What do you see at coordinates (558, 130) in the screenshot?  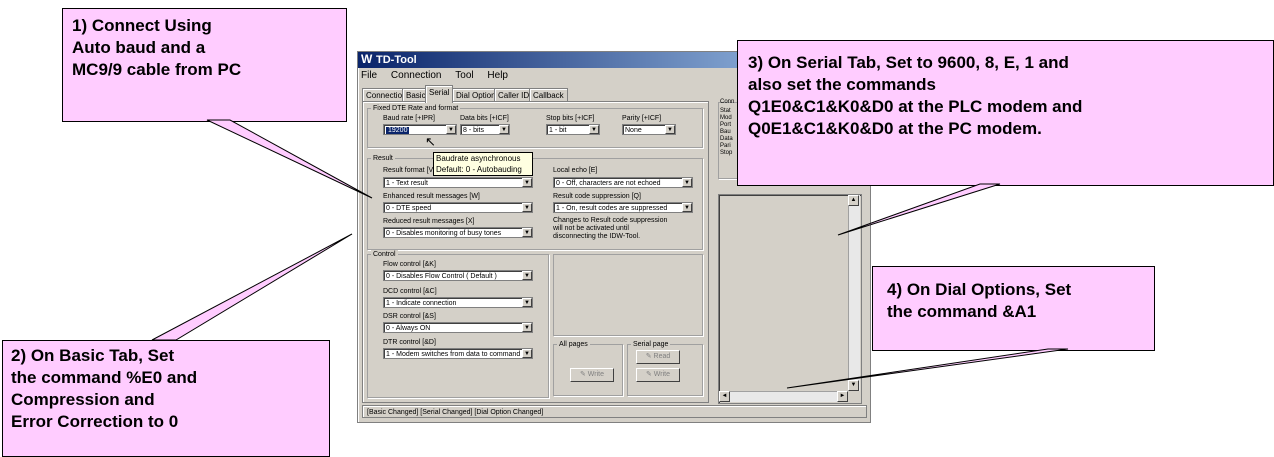 I see `stop-bits-value: 1 - bit` at bounding box center [558, 130].